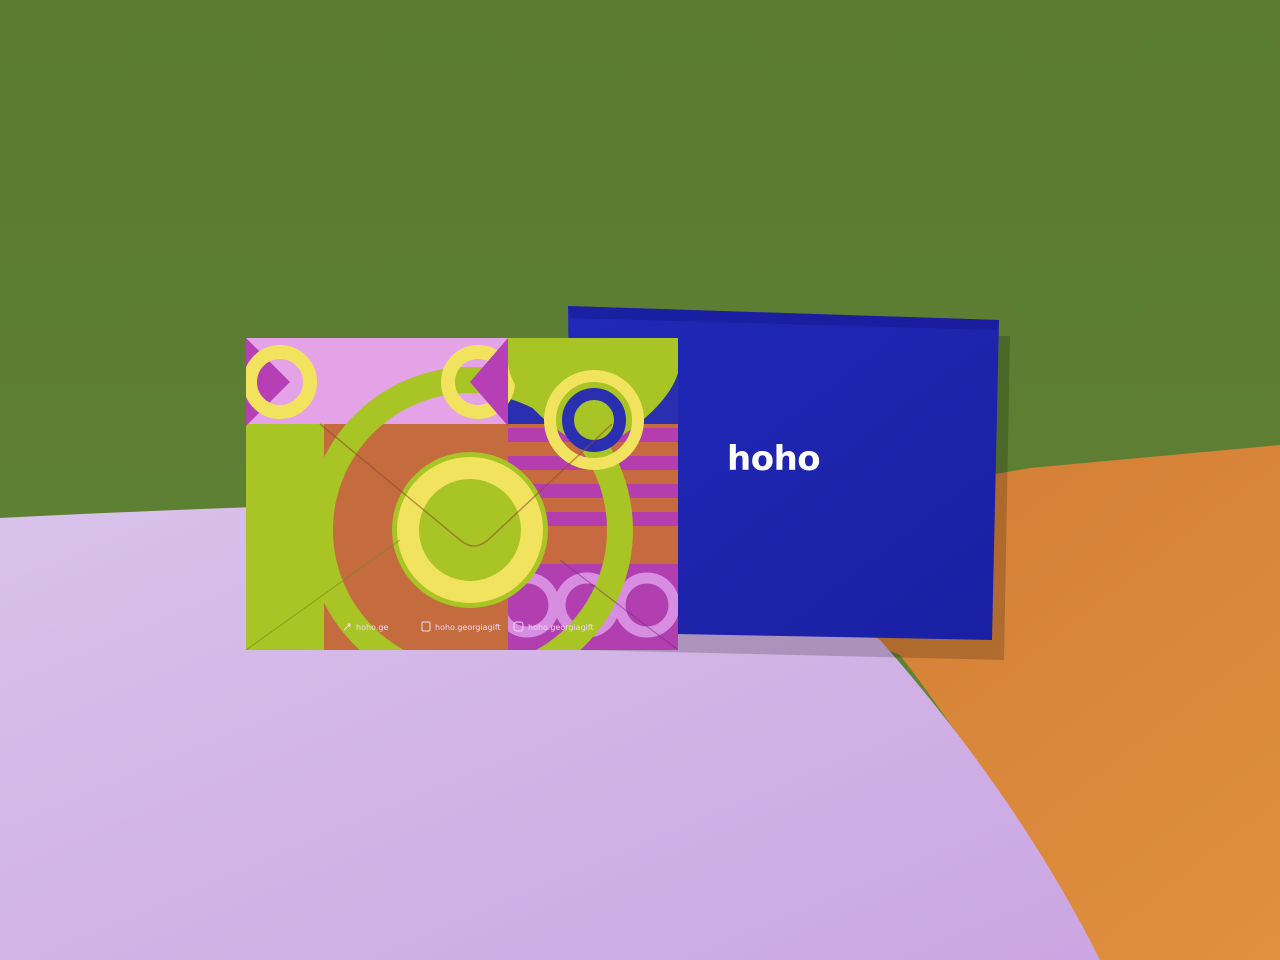 This screenshot has width=1280, height=960. I want to click on envelope-link-label: hoho.ge, so click(372, 627).